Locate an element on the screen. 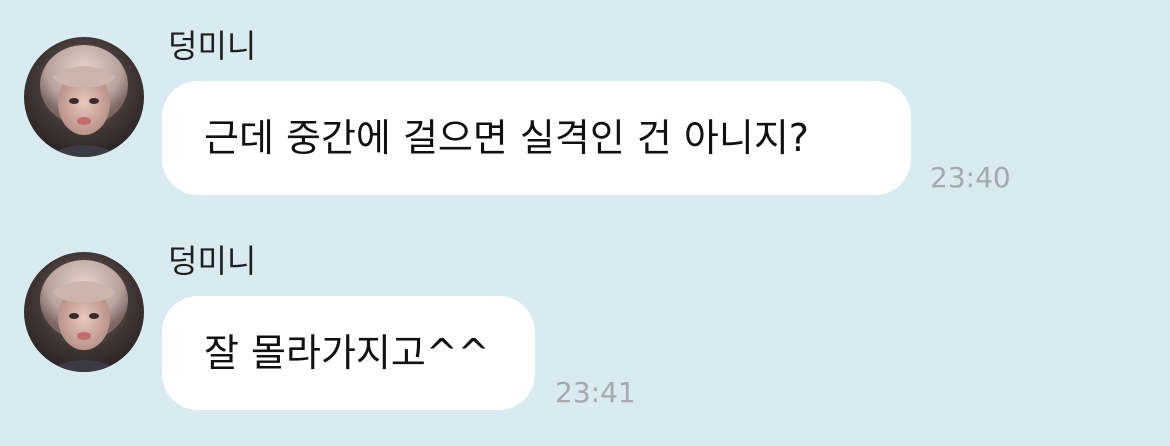 This screenshot has width=1170, height=446. message-text: 근데 중간에 걸으면 실격인 건 아니지? is located at coordinates (506, 138).